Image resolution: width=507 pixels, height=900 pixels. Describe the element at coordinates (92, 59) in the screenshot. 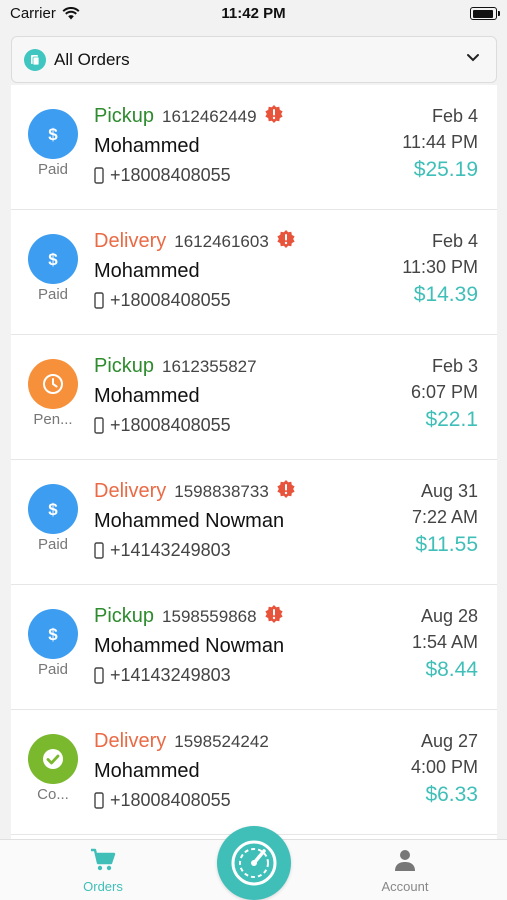

I see `filter-label: All Orders` at that location.